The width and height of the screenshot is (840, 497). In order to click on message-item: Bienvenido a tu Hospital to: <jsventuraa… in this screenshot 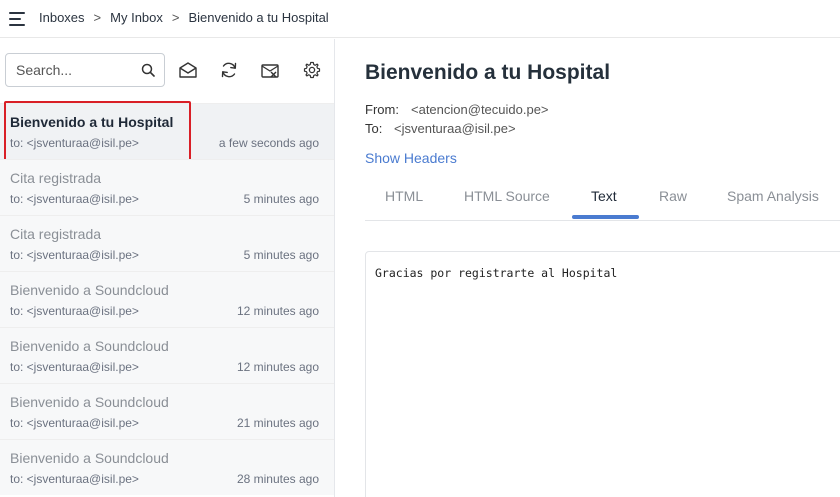, I will do `click(167, 133)`.